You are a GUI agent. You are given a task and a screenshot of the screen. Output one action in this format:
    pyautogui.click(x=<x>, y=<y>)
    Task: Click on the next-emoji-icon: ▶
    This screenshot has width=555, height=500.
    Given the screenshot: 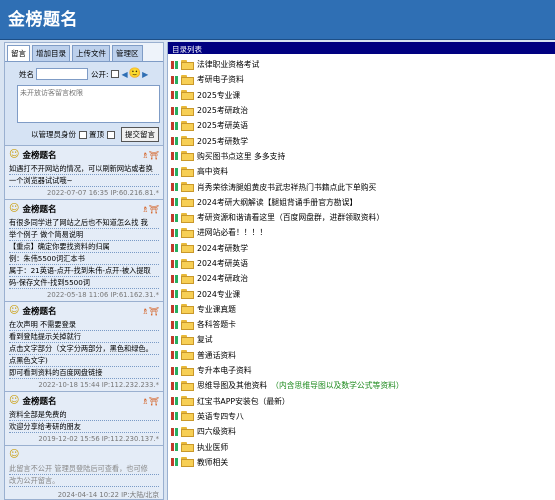 What is the action you would take?
    pyautogui.click(x=145, y=74)
    